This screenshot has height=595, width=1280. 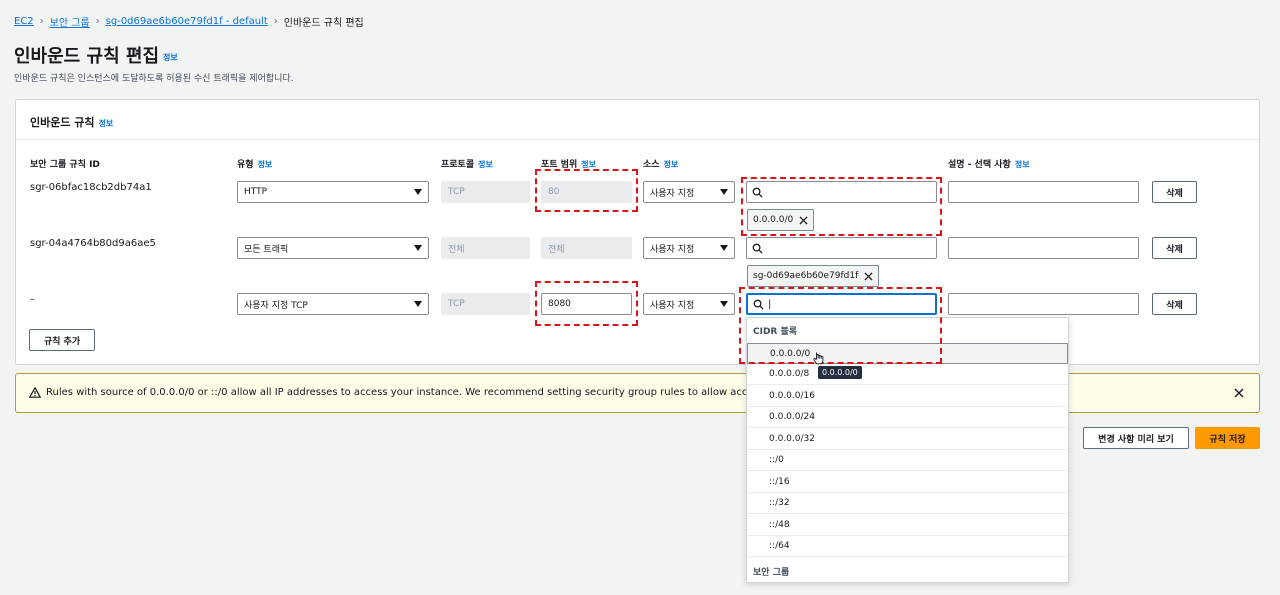 I want to click on dropdown-option: 0.0.0.0/24, so click(x=907, y=417).